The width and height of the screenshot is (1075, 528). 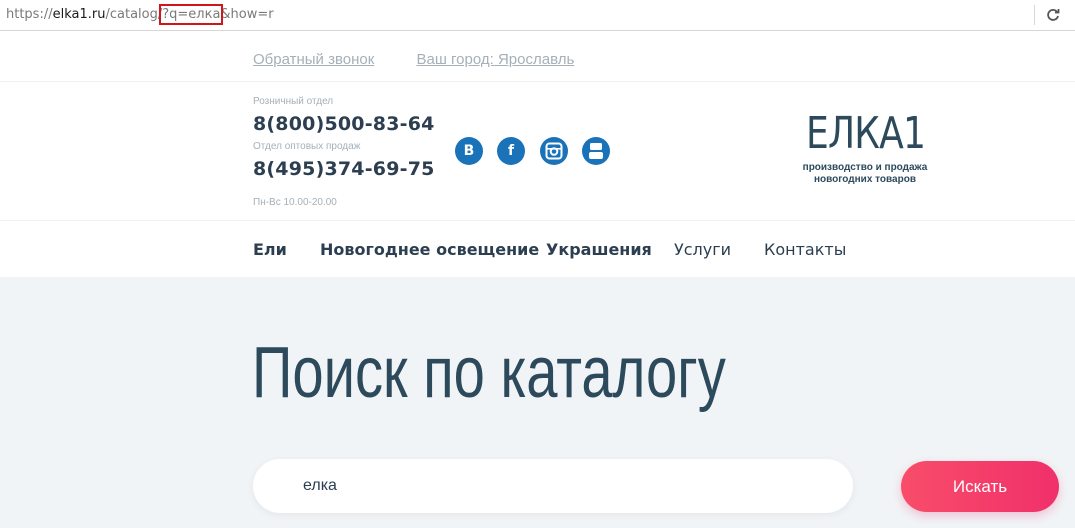 What do you see at coordinates (563, 486) in the screenshot?
I see `search-input` at bounding box center [563, 486].